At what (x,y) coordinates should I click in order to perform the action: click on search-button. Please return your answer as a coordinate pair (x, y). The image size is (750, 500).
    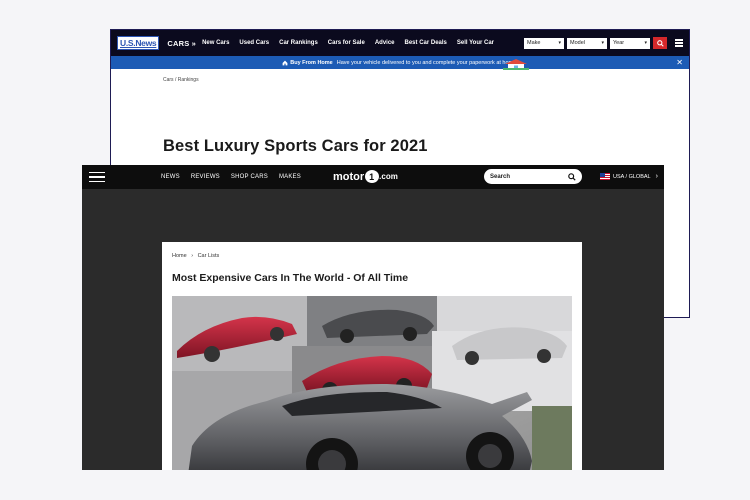
    Looking at the image, I should click on (660, 43).